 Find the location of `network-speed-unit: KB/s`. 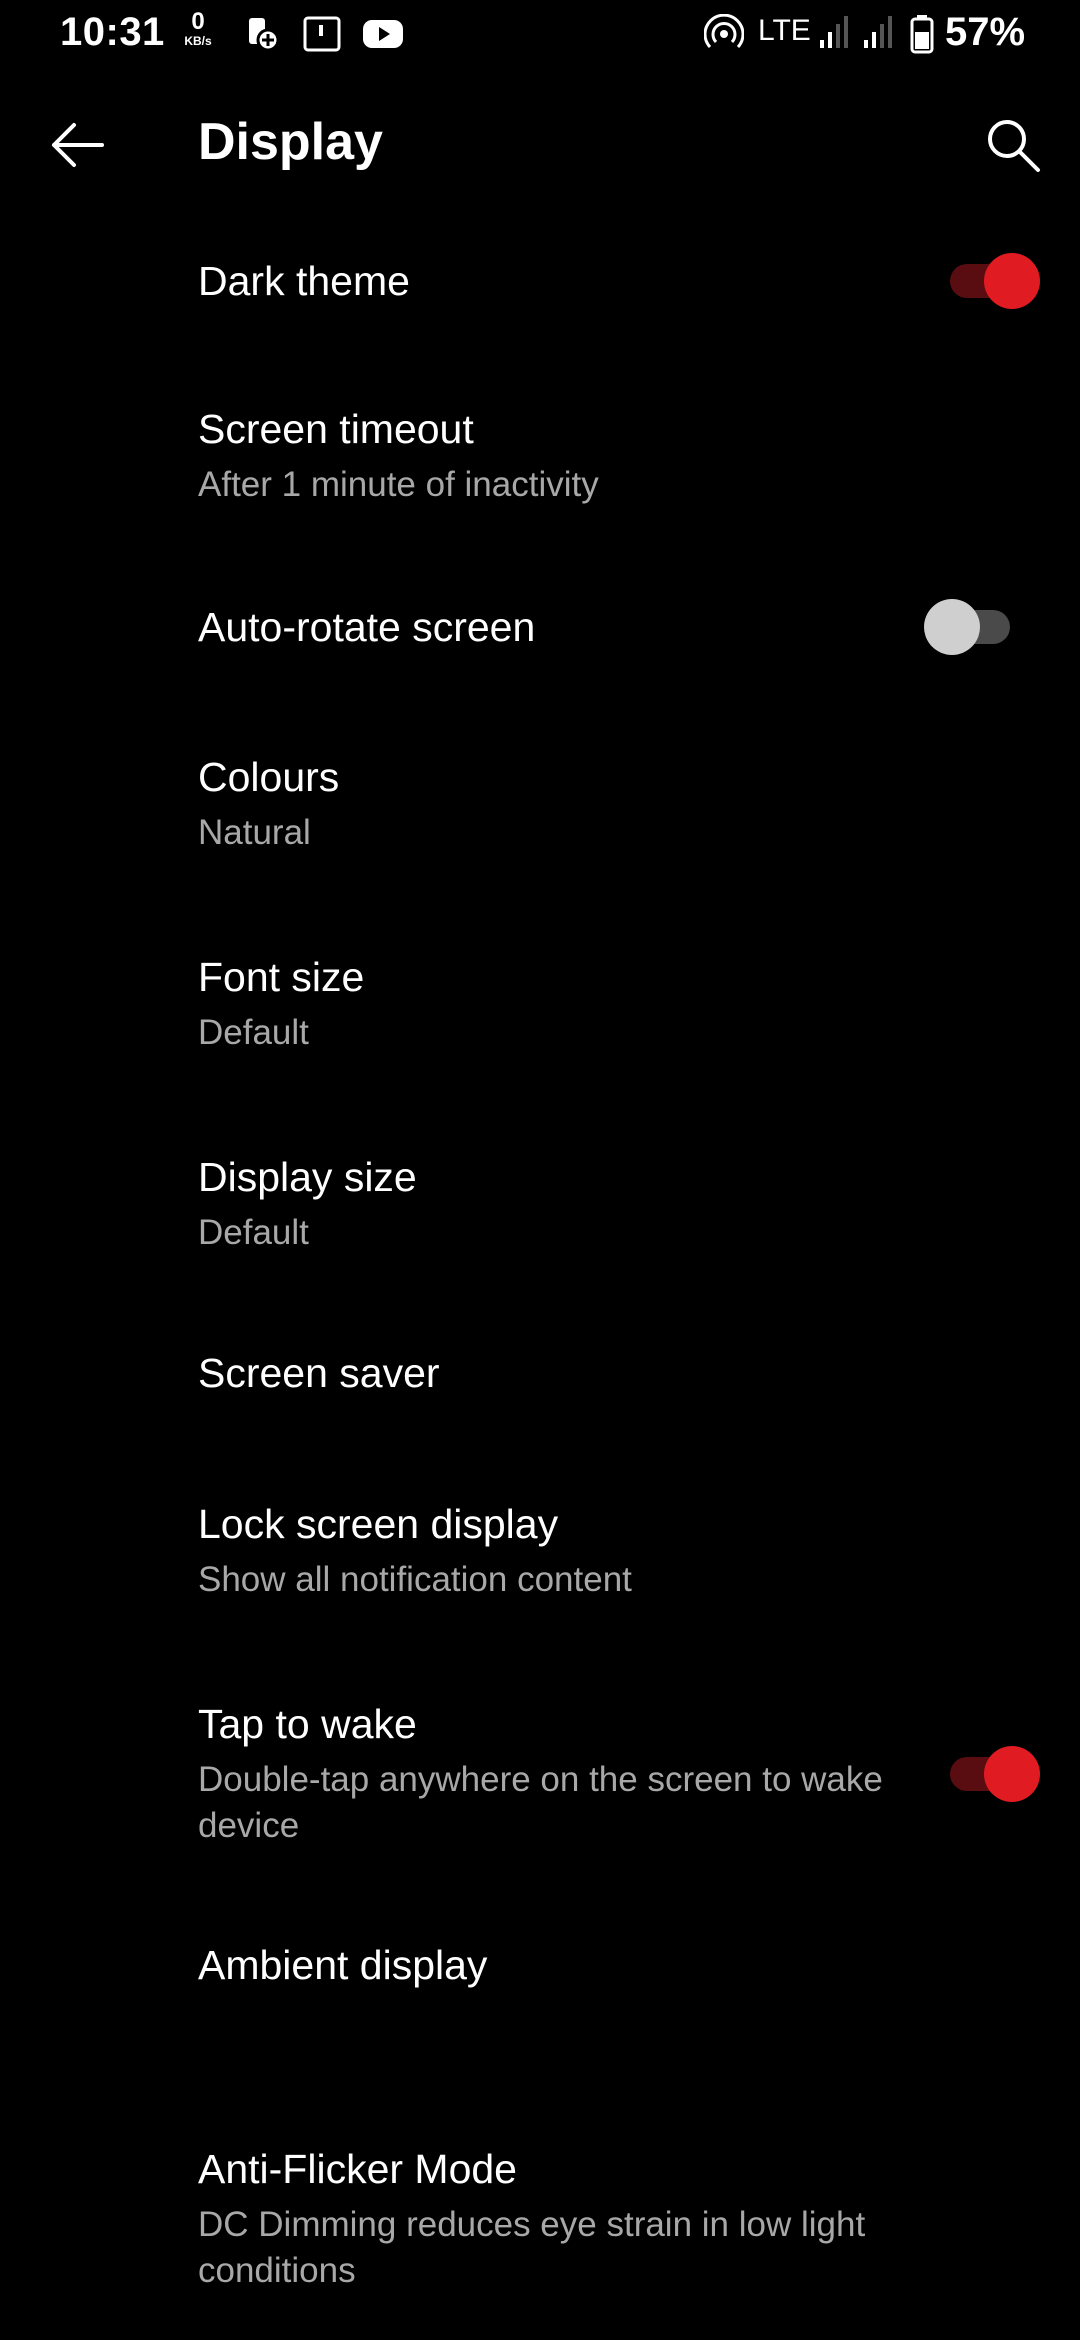

network-speed-unit: KB/s is located at coordinates (198, 41).